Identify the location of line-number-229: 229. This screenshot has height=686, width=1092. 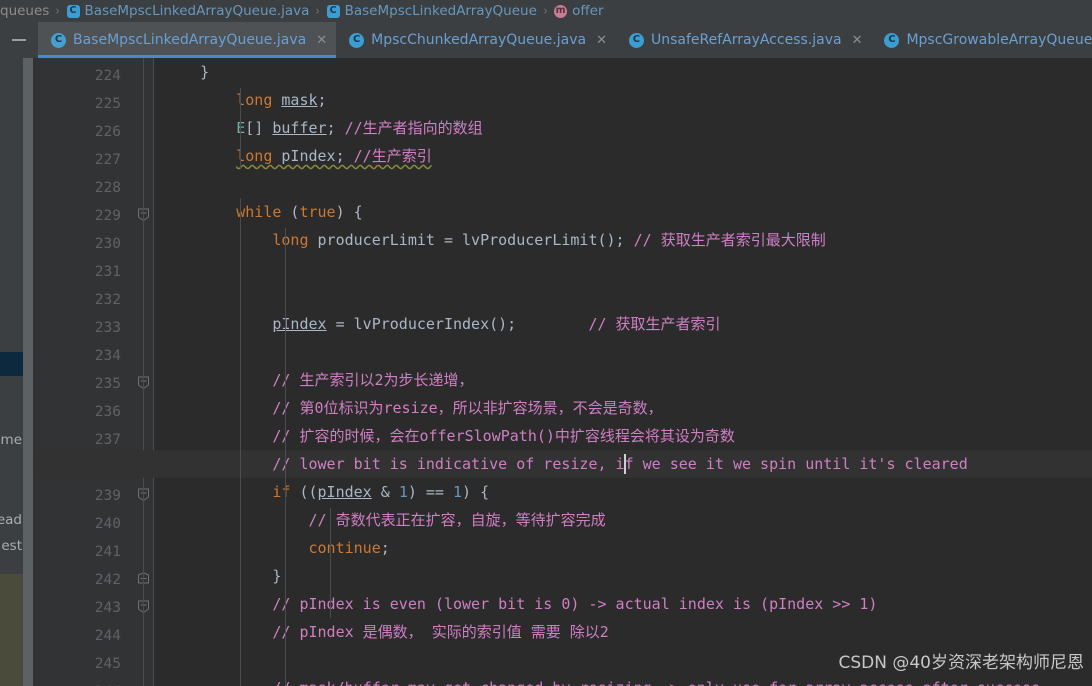
(107, 216).